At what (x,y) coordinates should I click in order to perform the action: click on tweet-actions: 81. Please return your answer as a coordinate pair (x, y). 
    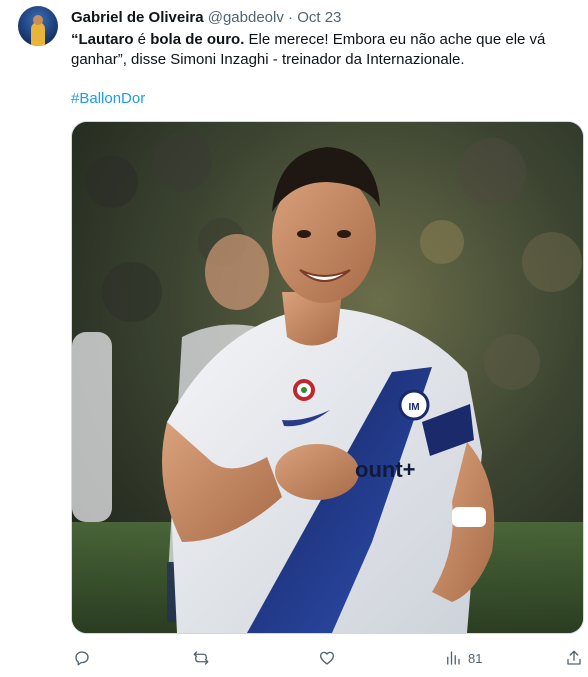
    Looking at the image, I should click on (327, 658).